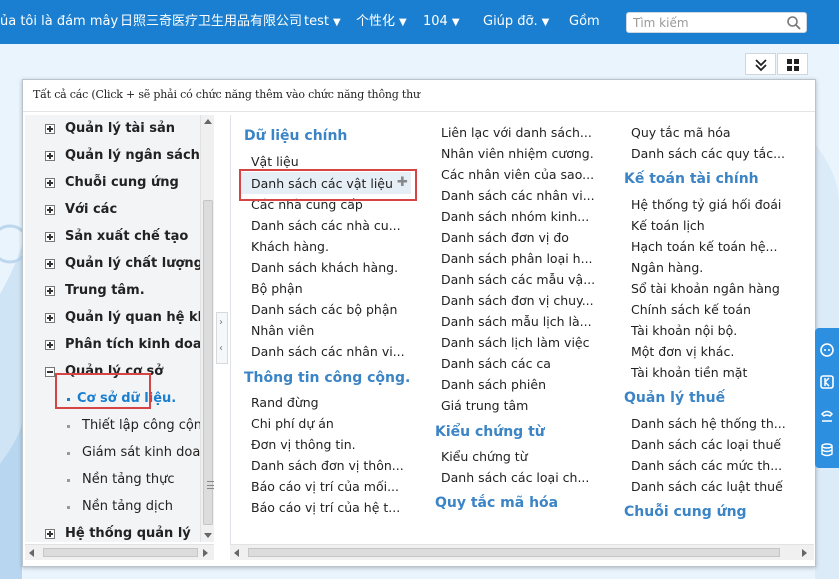  What do you see at coordinates (691, 179) in the screenshot?
I see `section-heading: Kế toán tài chính` at bounding box center [691, 179].